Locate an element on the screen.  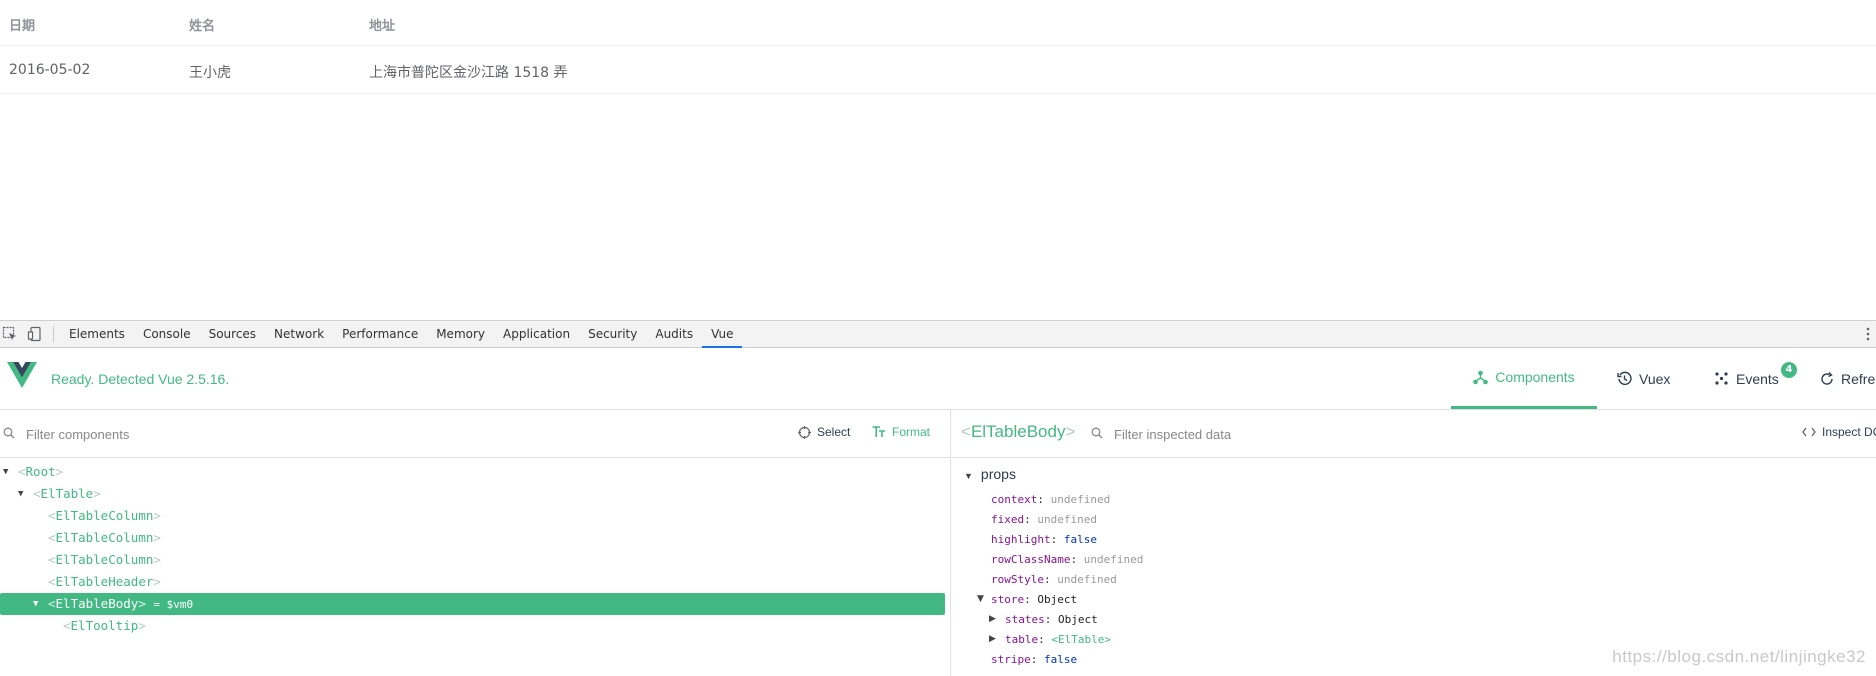
table-row: 2016-05-02 王小虎 上海市普陀区金沙江路 1518 弄 is located at coordinates (938, 70).